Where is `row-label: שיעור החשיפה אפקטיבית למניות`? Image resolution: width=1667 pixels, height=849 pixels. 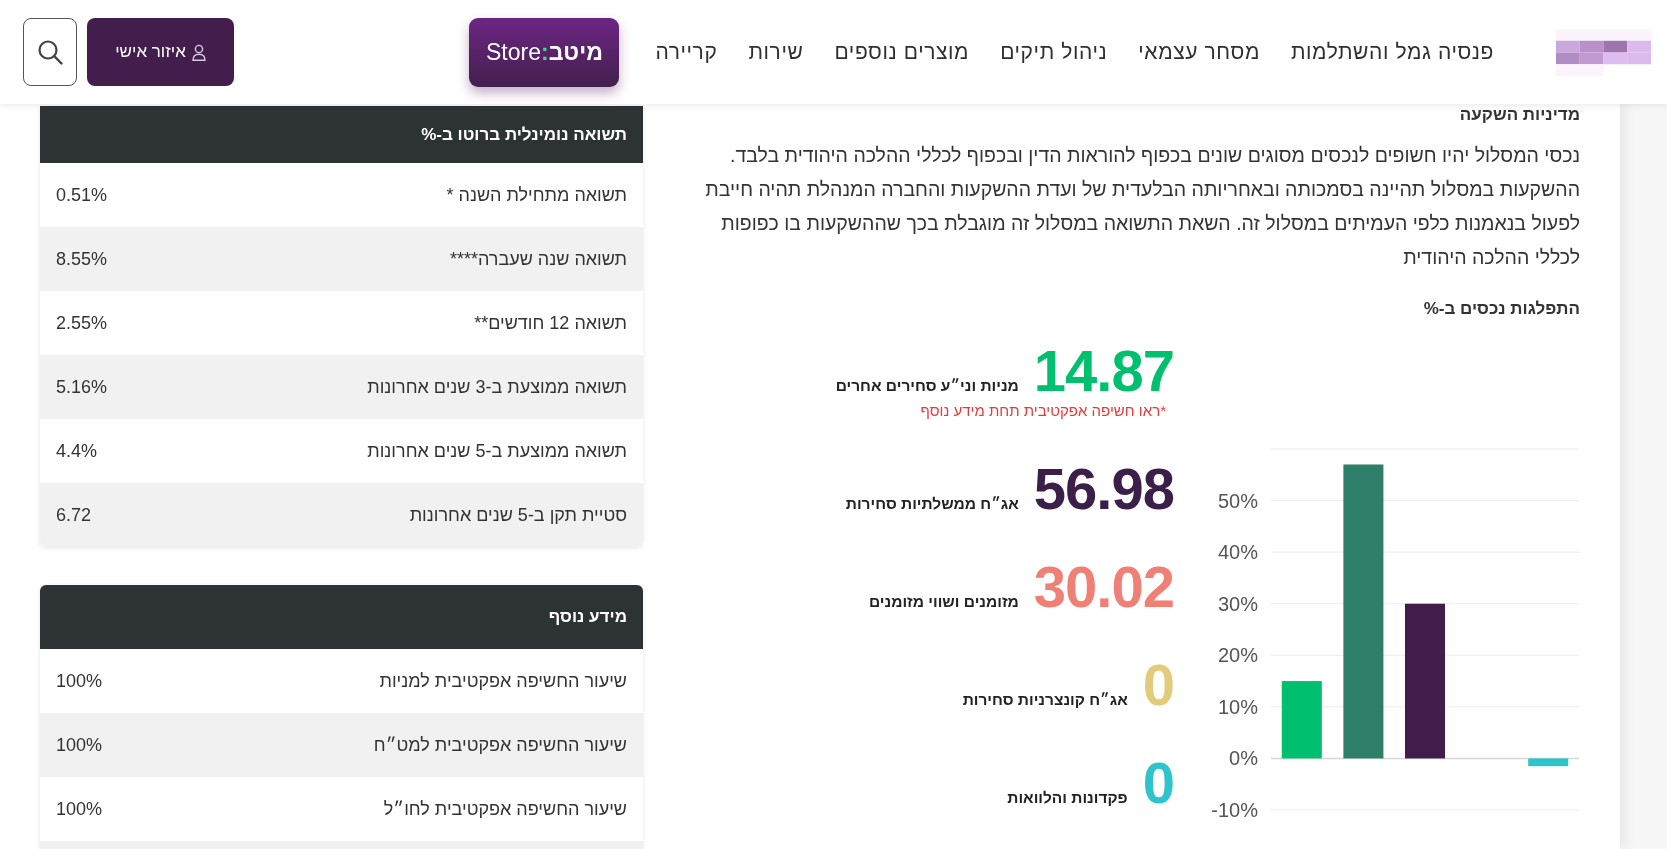 row-label: שיעור החשיפה אפקטיבית למניות is located at coordinates (503, 681).